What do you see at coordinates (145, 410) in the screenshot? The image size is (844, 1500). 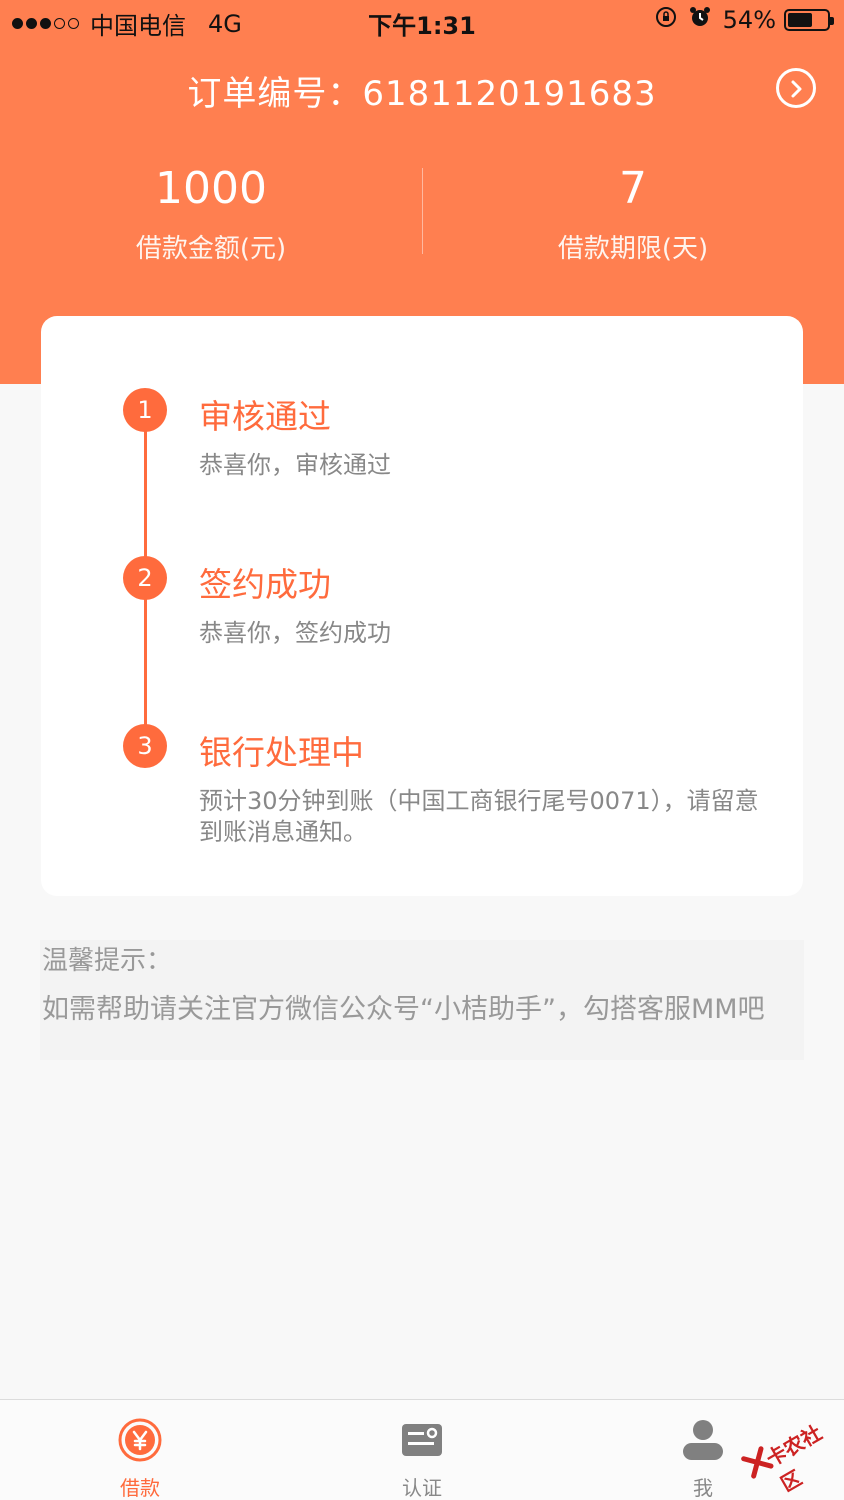 I see `step-number-badge: 1` at bounding box center [145, 410].